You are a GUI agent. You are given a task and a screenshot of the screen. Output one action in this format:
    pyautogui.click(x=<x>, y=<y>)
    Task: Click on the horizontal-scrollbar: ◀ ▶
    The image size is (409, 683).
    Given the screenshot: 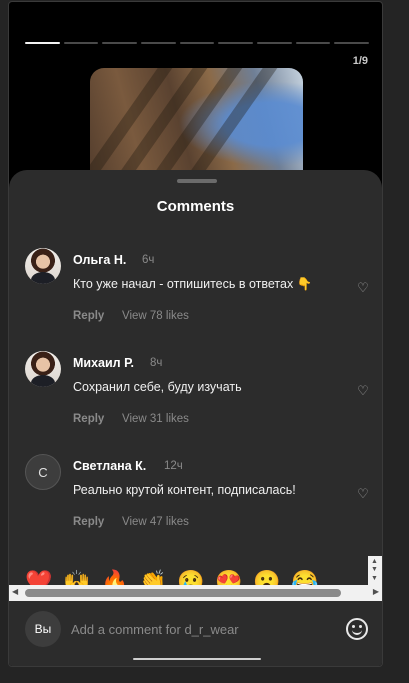 What is the action you would take?
    pyautogui.click(x=195, y=593)
    